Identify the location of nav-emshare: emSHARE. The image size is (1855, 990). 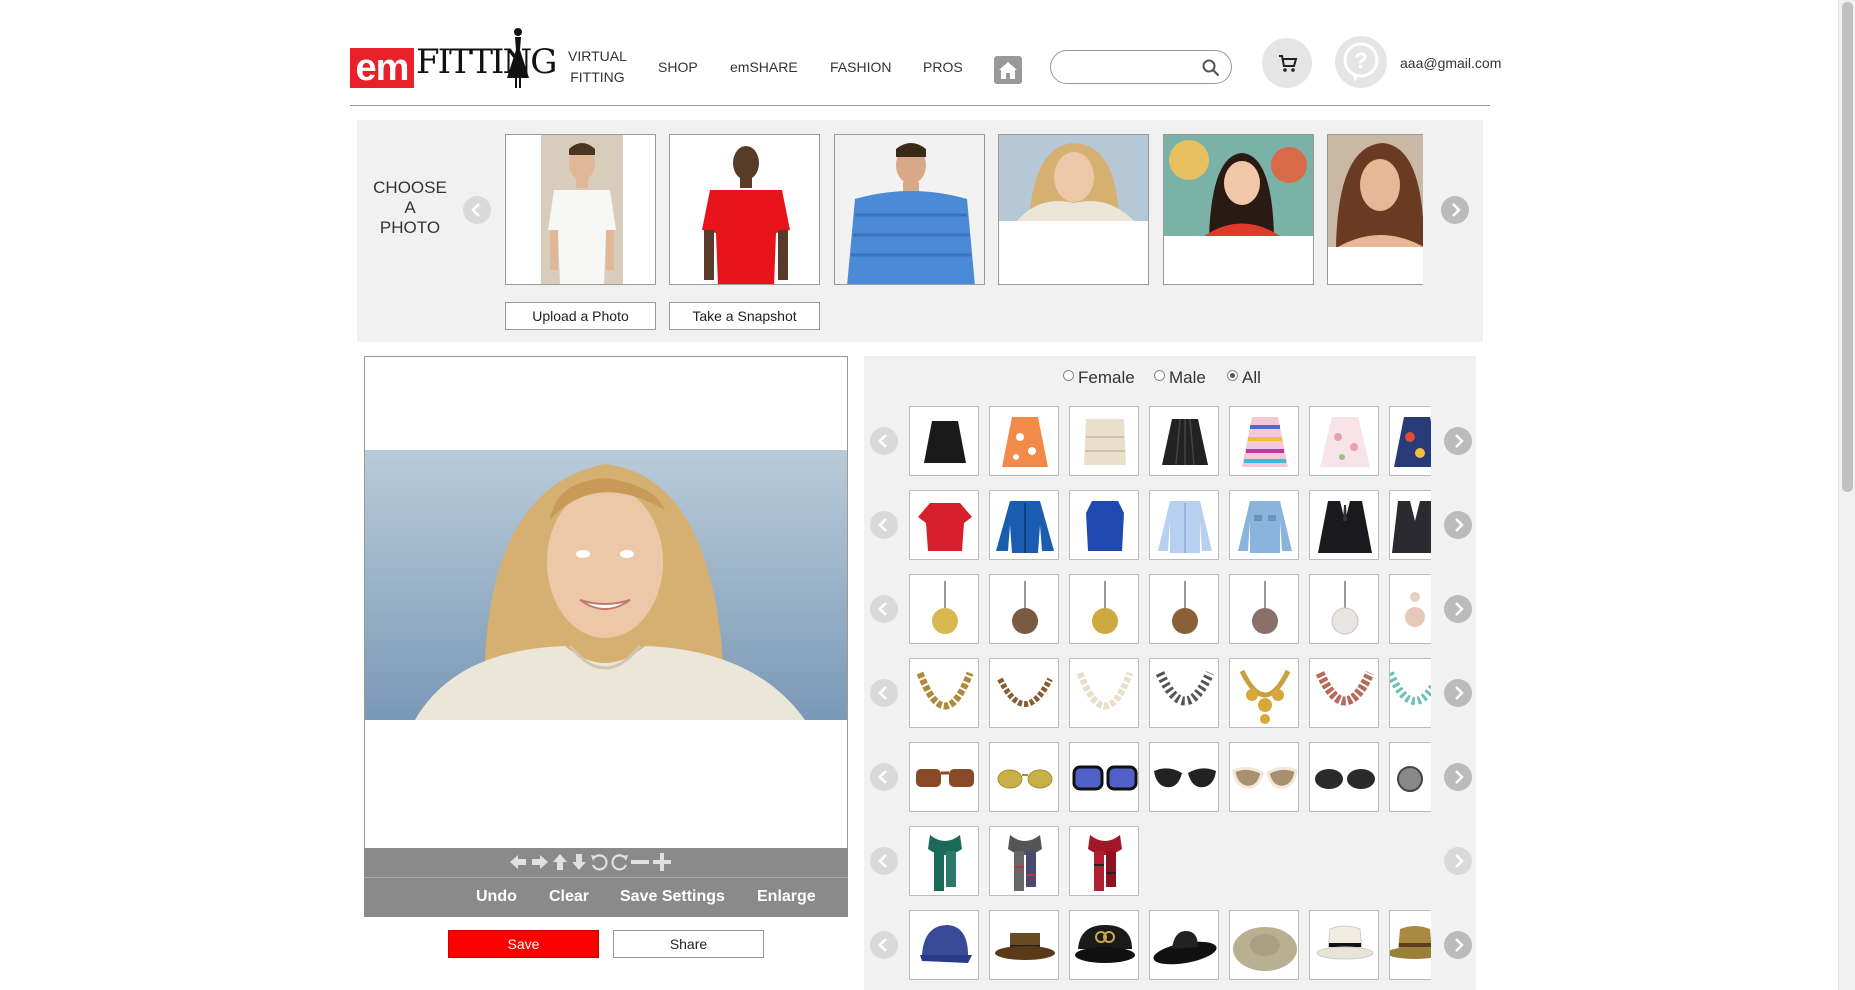
(764, 67).